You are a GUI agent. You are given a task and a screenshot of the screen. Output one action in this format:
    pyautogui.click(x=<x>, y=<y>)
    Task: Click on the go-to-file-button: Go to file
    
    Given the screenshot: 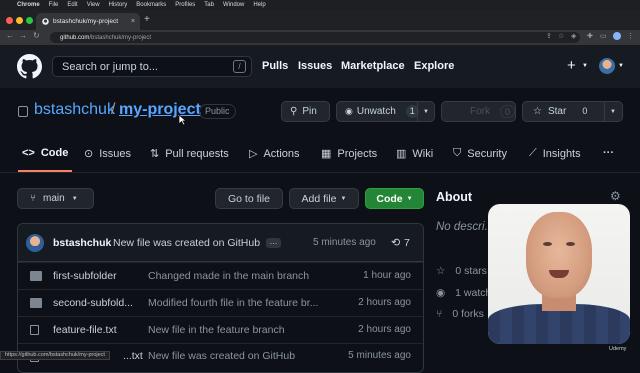 What is the action you would take?
    pyautogui.click(x=249, y=198)
    